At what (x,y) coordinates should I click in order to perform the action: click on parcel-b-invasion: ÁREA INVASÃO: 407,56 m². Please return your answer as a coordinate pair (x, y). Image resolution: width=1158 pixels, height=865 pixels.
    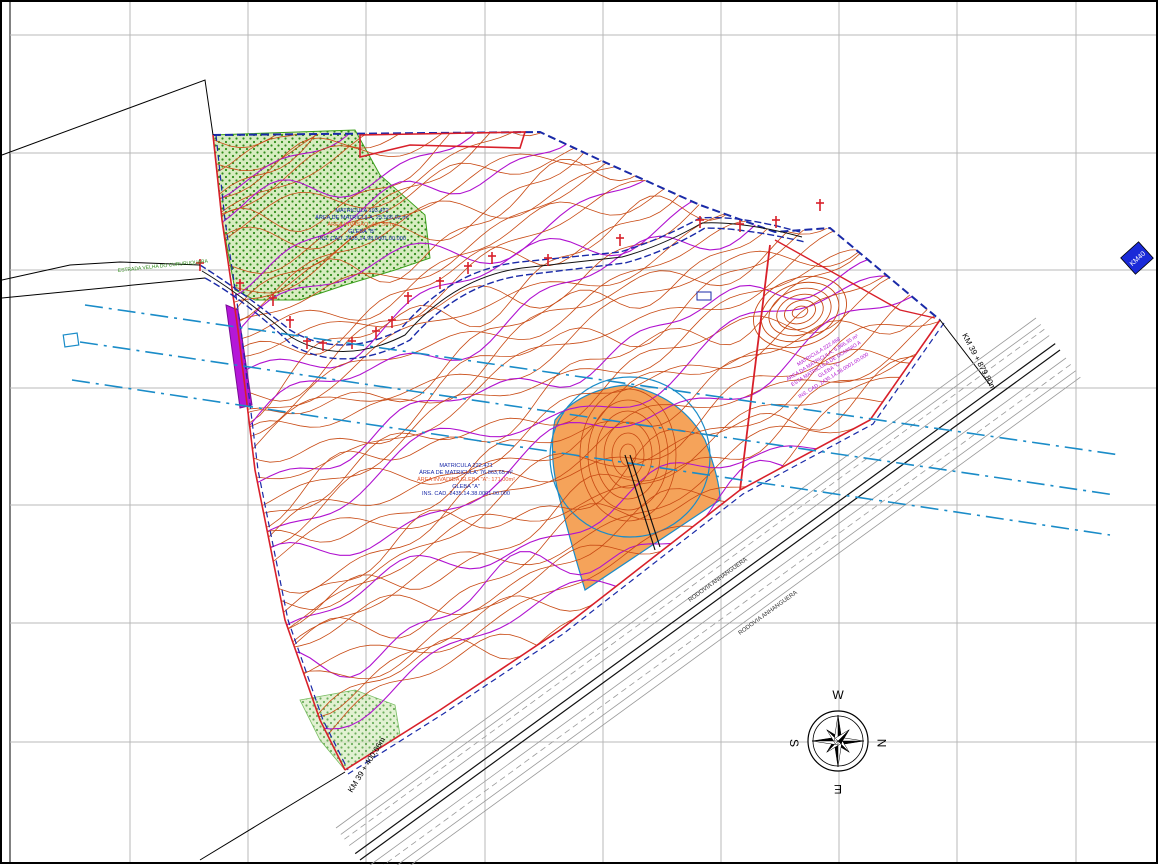
    Looking at the image, I should click on (361, 224).